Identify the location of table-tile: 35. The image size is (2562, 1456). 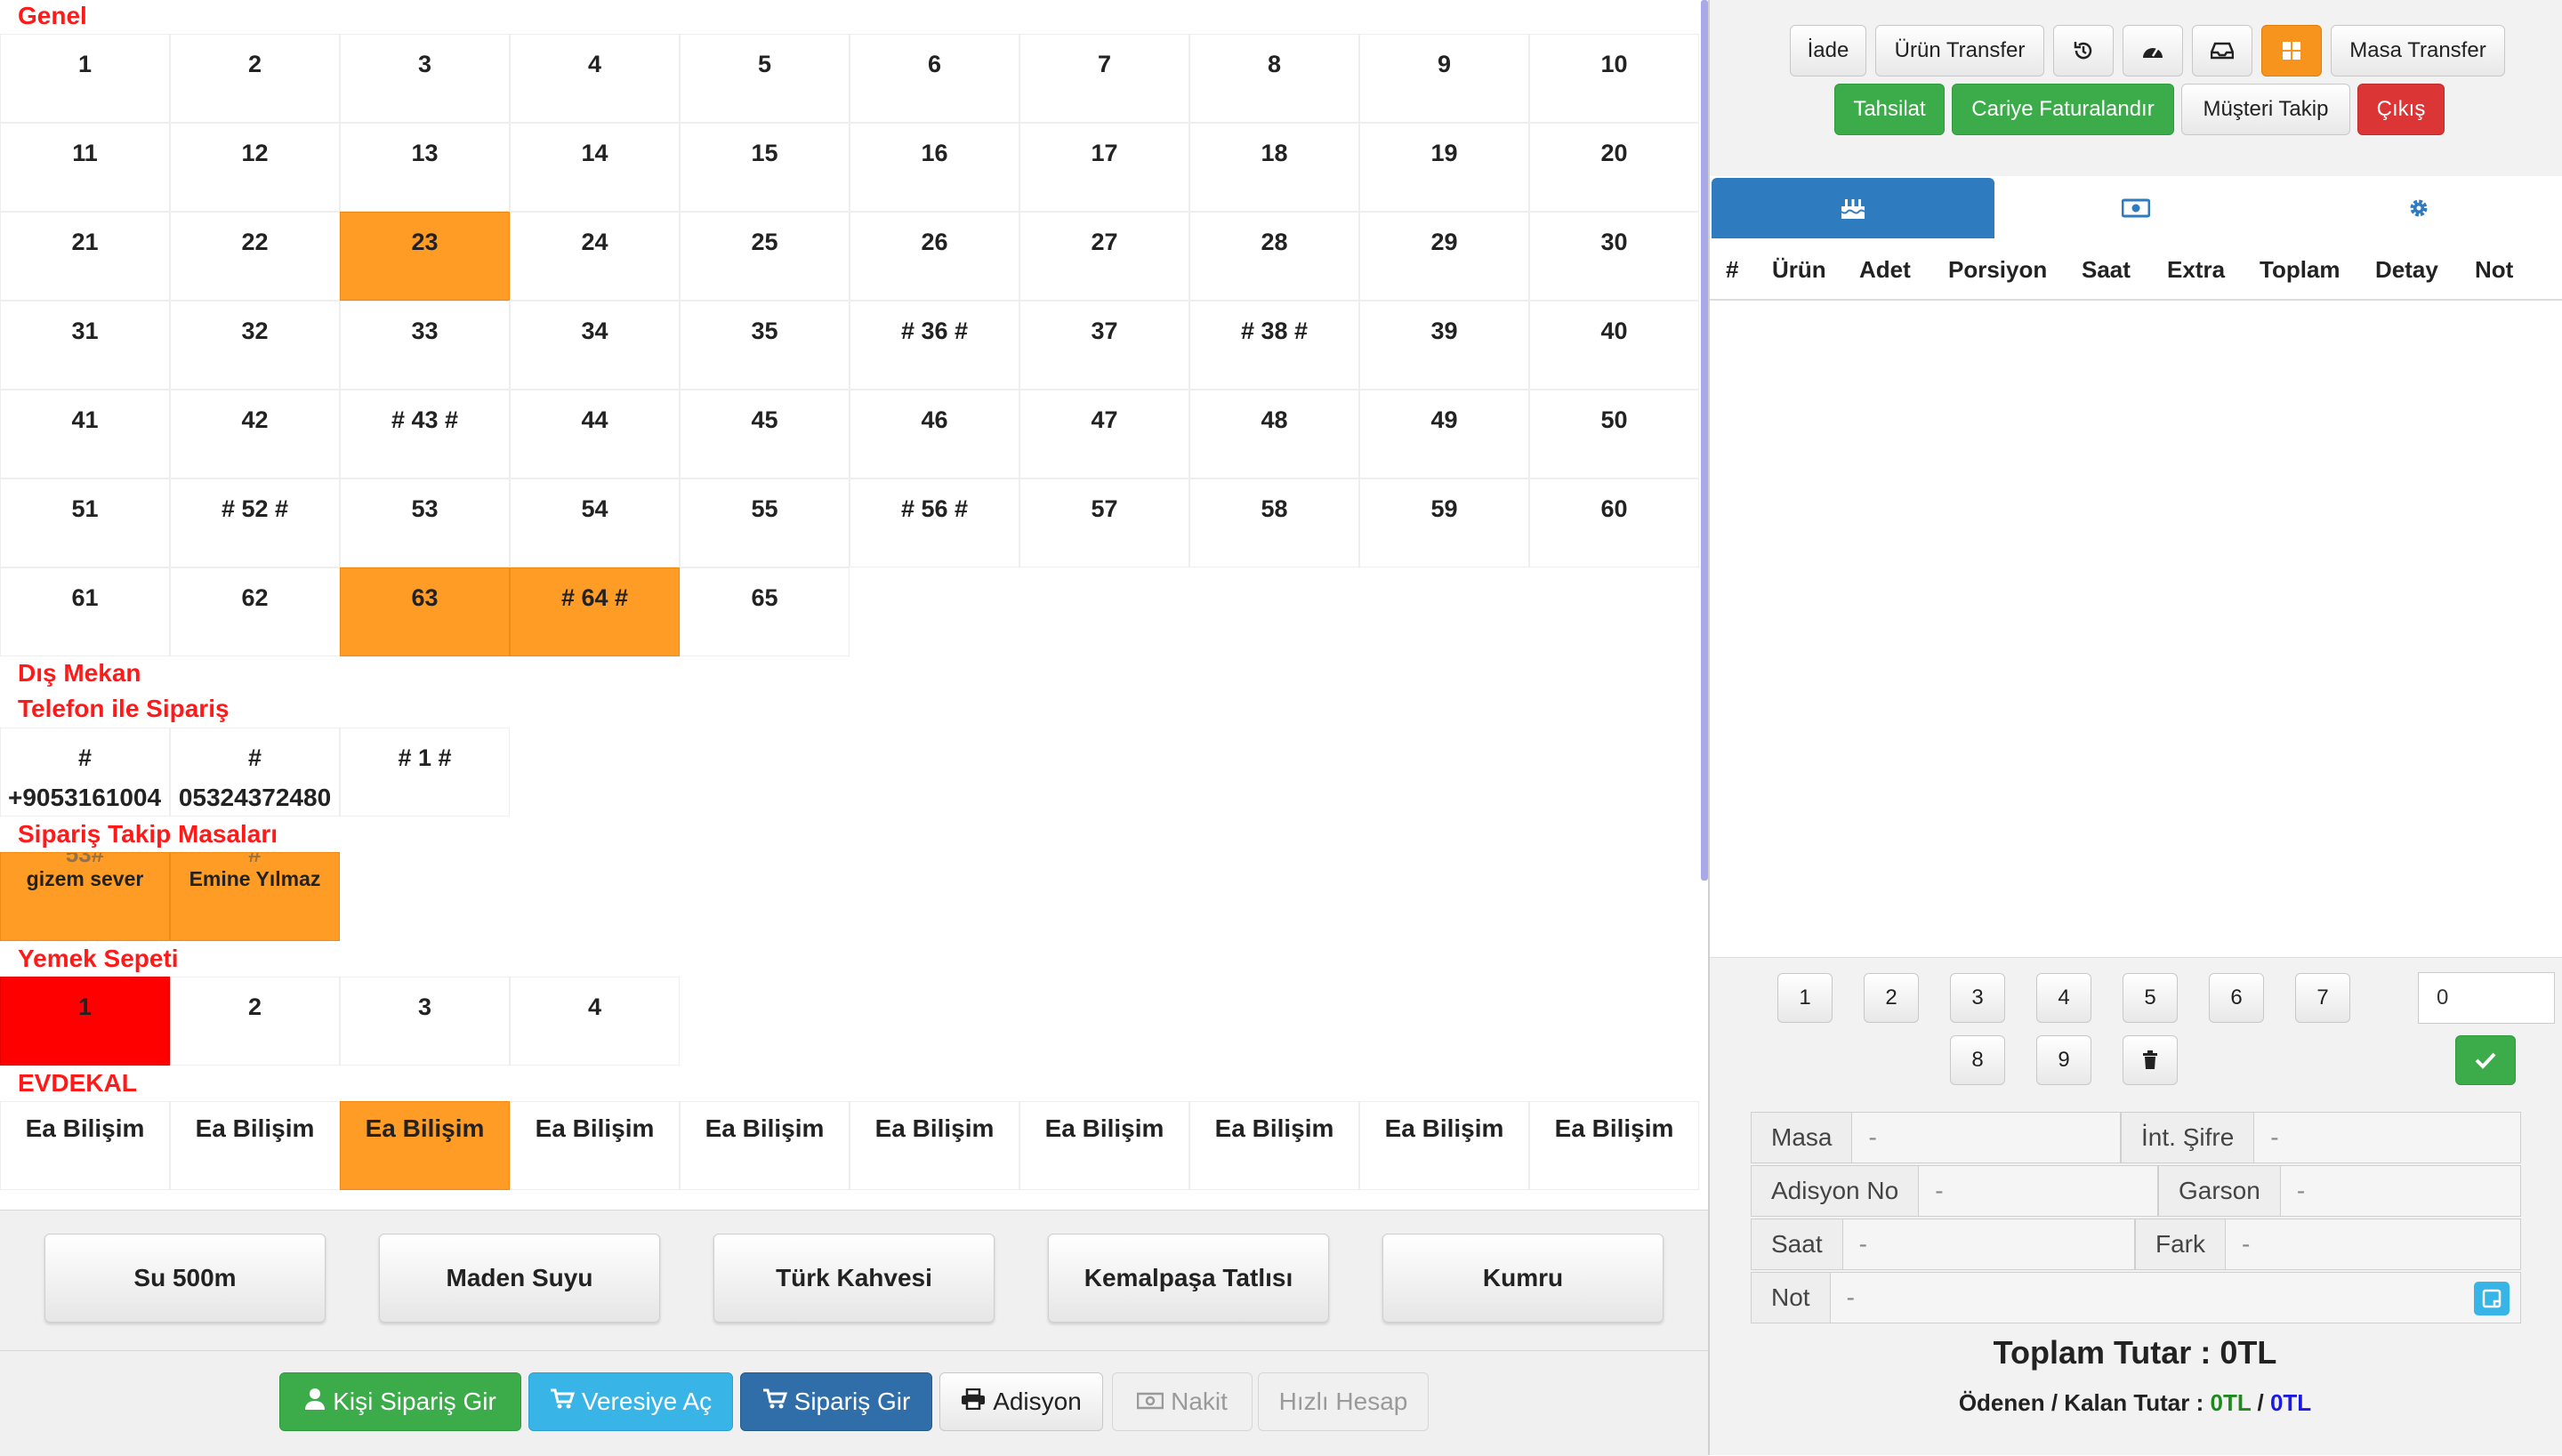
(765, 345).